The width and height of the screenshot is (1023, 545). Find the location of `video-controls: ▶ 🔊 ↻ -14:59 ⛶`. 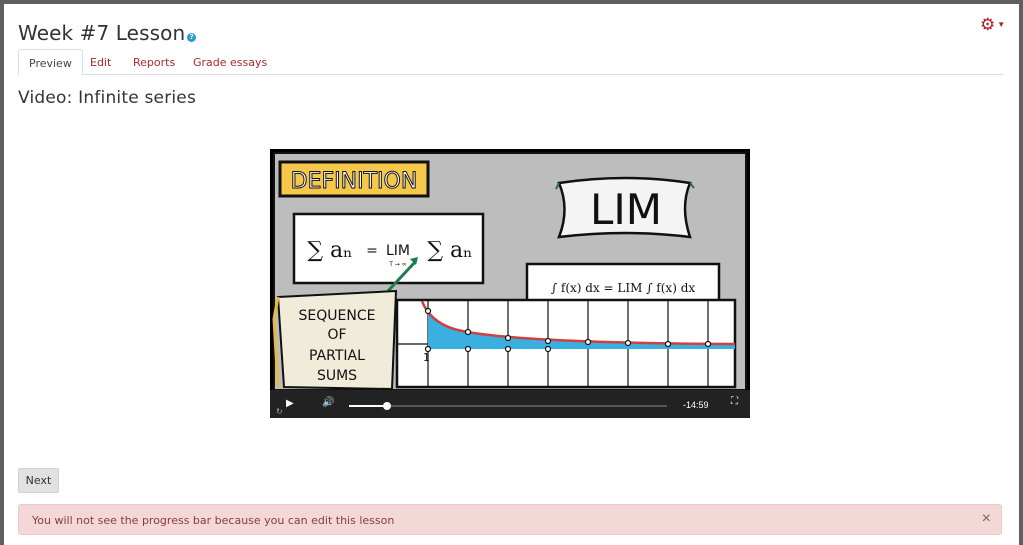

video-controls: ▶ 🔊 ↻ -14:59 ⛶ is located at coordinates (510, 404).